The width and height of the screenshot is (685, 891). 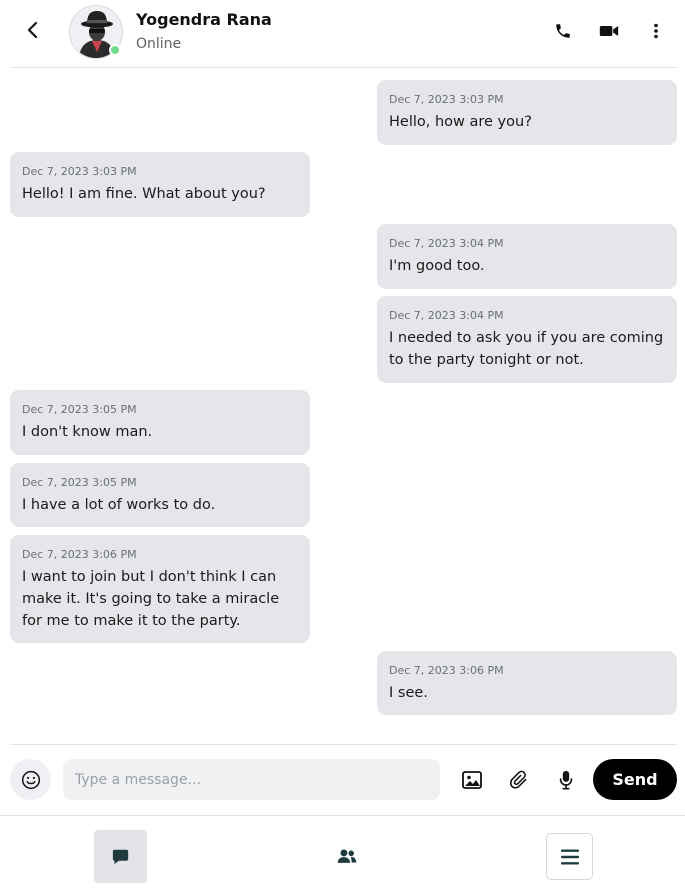 I want to click on nav-contacts, so click(x=347, y=856).